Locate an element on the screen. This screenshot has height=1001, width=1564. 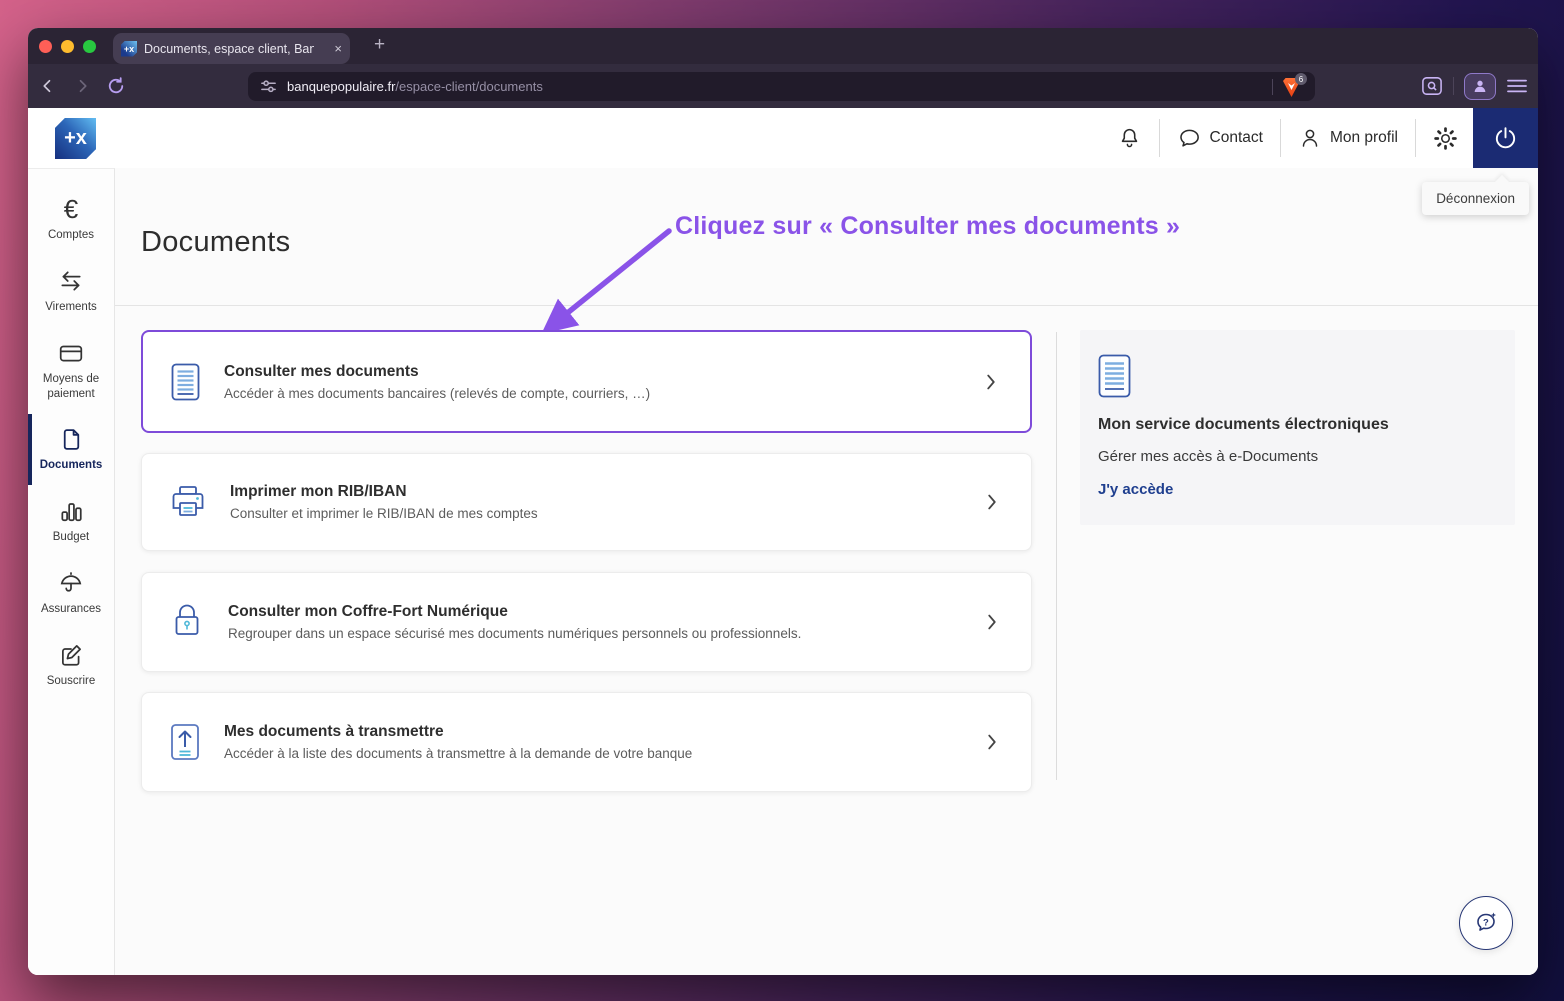
euro-icon: € is located at coordinates (71, 209).